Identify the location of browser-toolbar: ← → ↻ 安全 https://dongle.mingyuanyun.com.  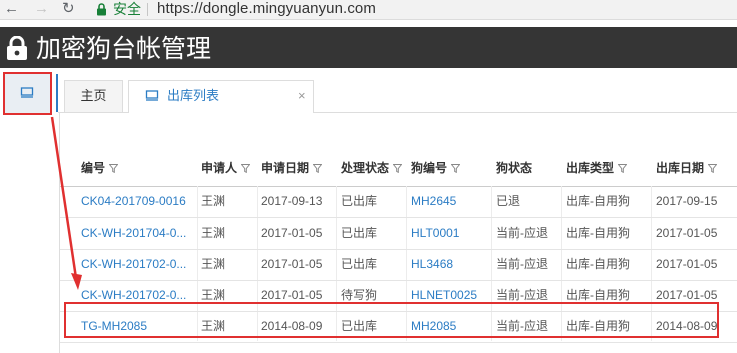
(368, 10).